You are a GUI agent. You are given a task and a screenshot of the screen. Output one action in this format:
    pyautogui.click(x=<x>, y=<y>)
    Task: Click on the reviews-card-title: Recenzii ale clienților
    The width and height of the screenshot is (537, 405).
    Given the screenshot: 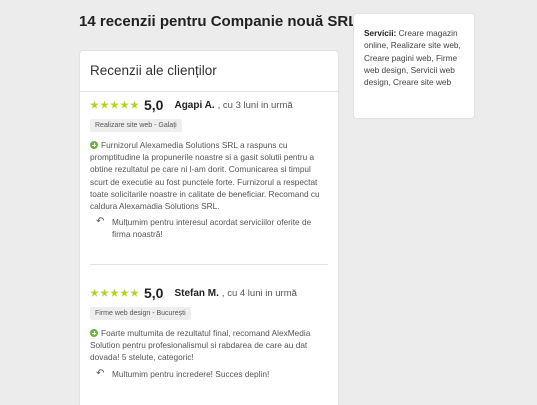 What is the action you would take?
    pyautogui.click(x=153, y=70)
    